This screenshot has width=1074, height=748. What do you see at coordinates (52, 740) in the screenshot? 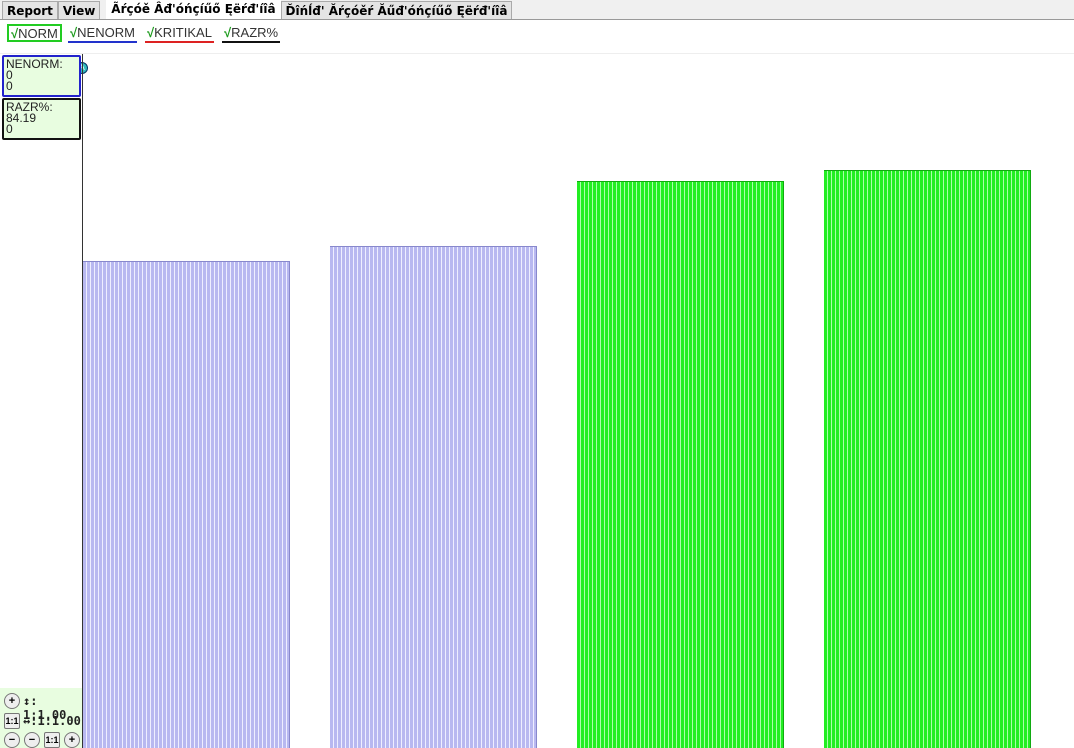
I see `reset-horizontal-button: 1:1` at bounding box center [52, 740].